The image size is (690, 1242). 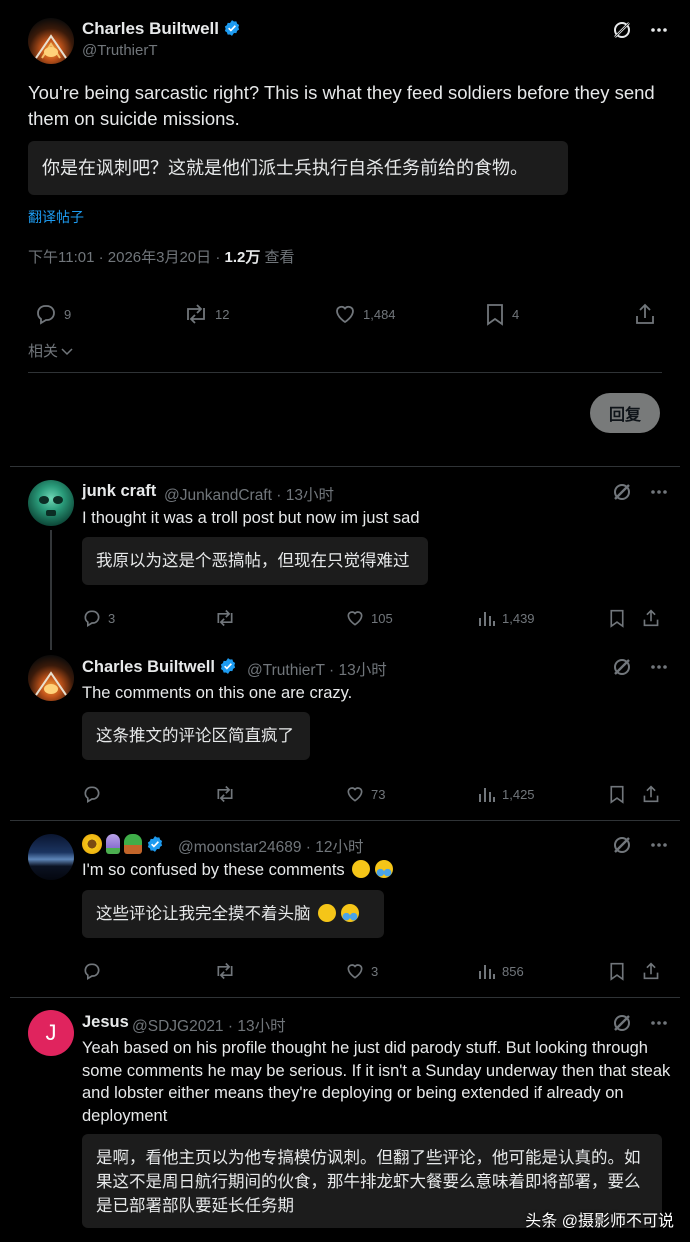 I want to click on timestamp: 下午11:01 · 2026年3月20日 ·, so click(x=126, y=257).